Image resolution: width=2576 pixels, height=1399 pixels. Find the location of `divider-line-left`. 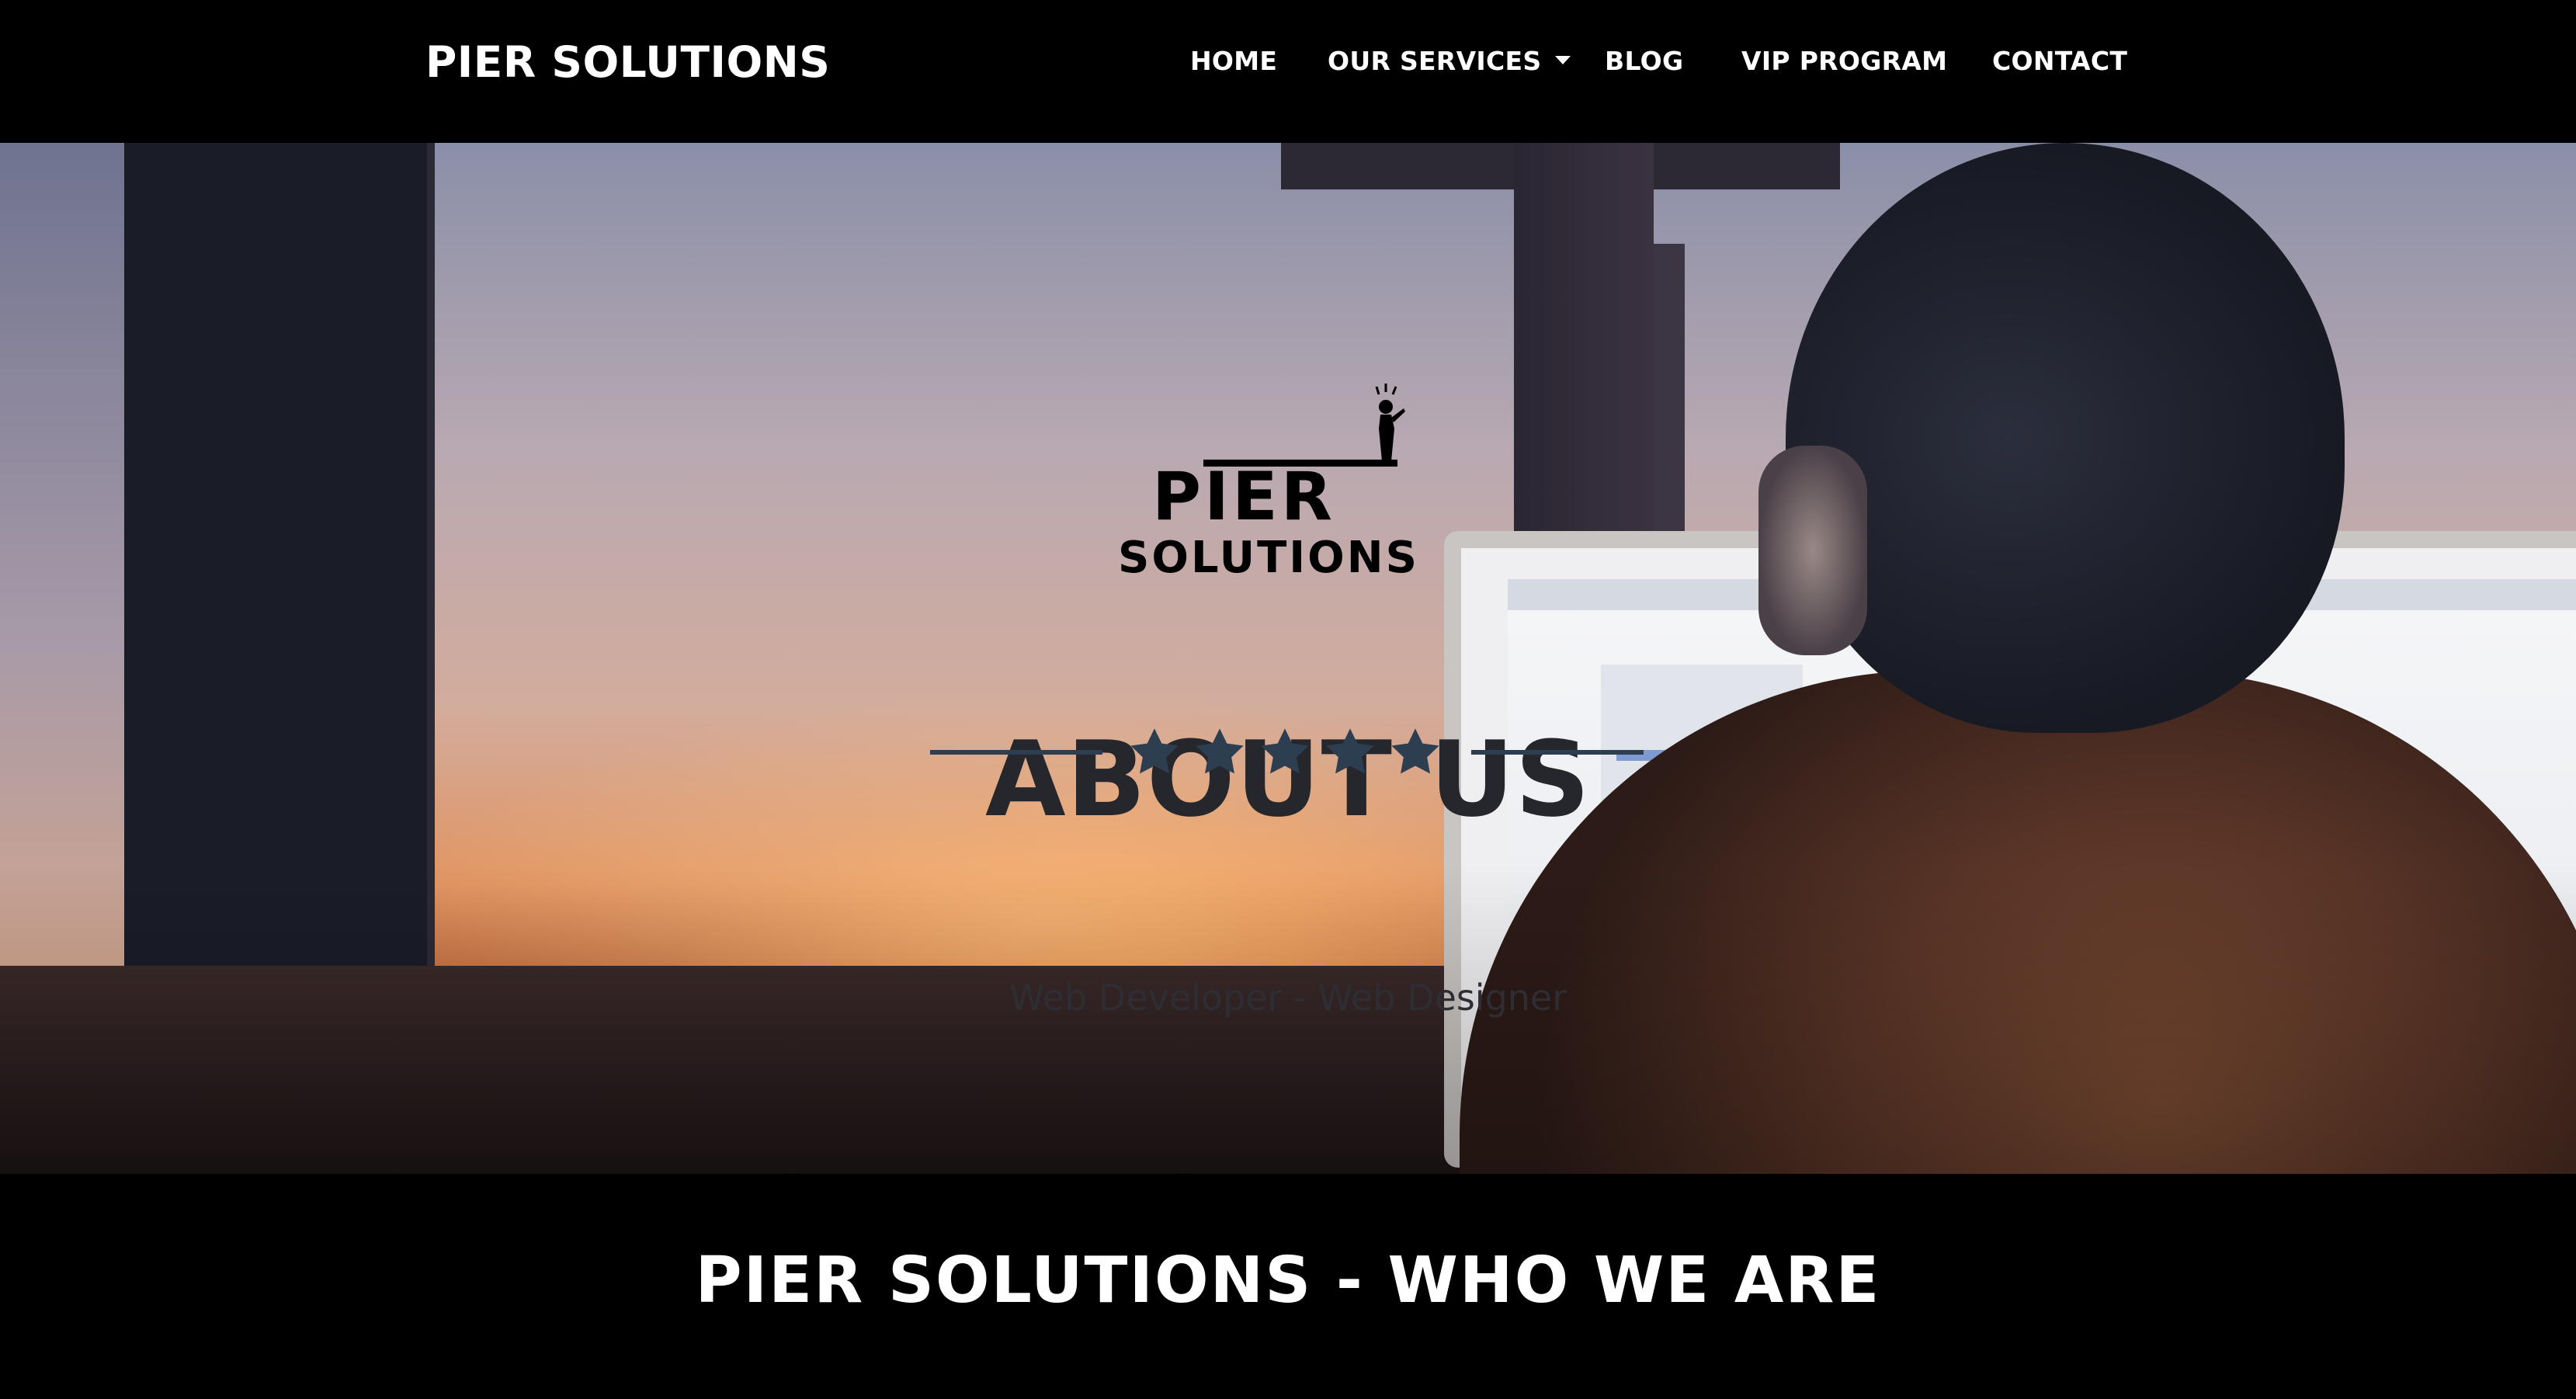

divider-line-left is located at coordinates (1016, 752).